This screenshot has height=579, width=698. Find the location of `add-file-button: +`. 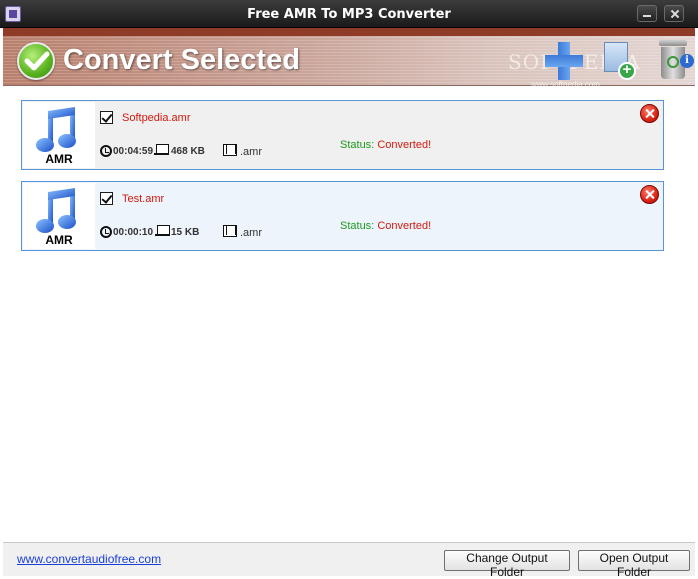

add-file-button: + is located at coordinates (620, 62).